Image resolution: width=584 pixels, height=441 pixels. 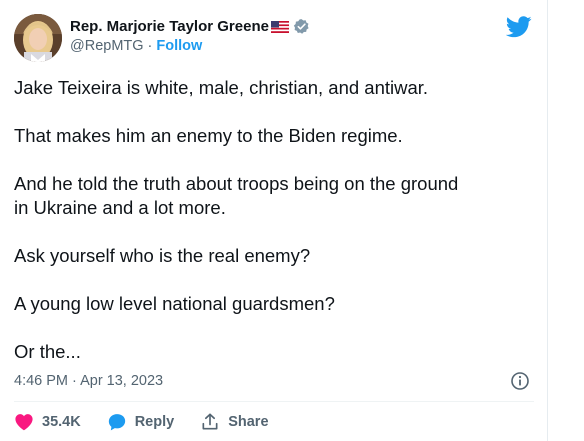 What do you see at coordinates (107, 46) in the screenshot?
I see `handle: @RepMTG` at bounding box center [107, 46].